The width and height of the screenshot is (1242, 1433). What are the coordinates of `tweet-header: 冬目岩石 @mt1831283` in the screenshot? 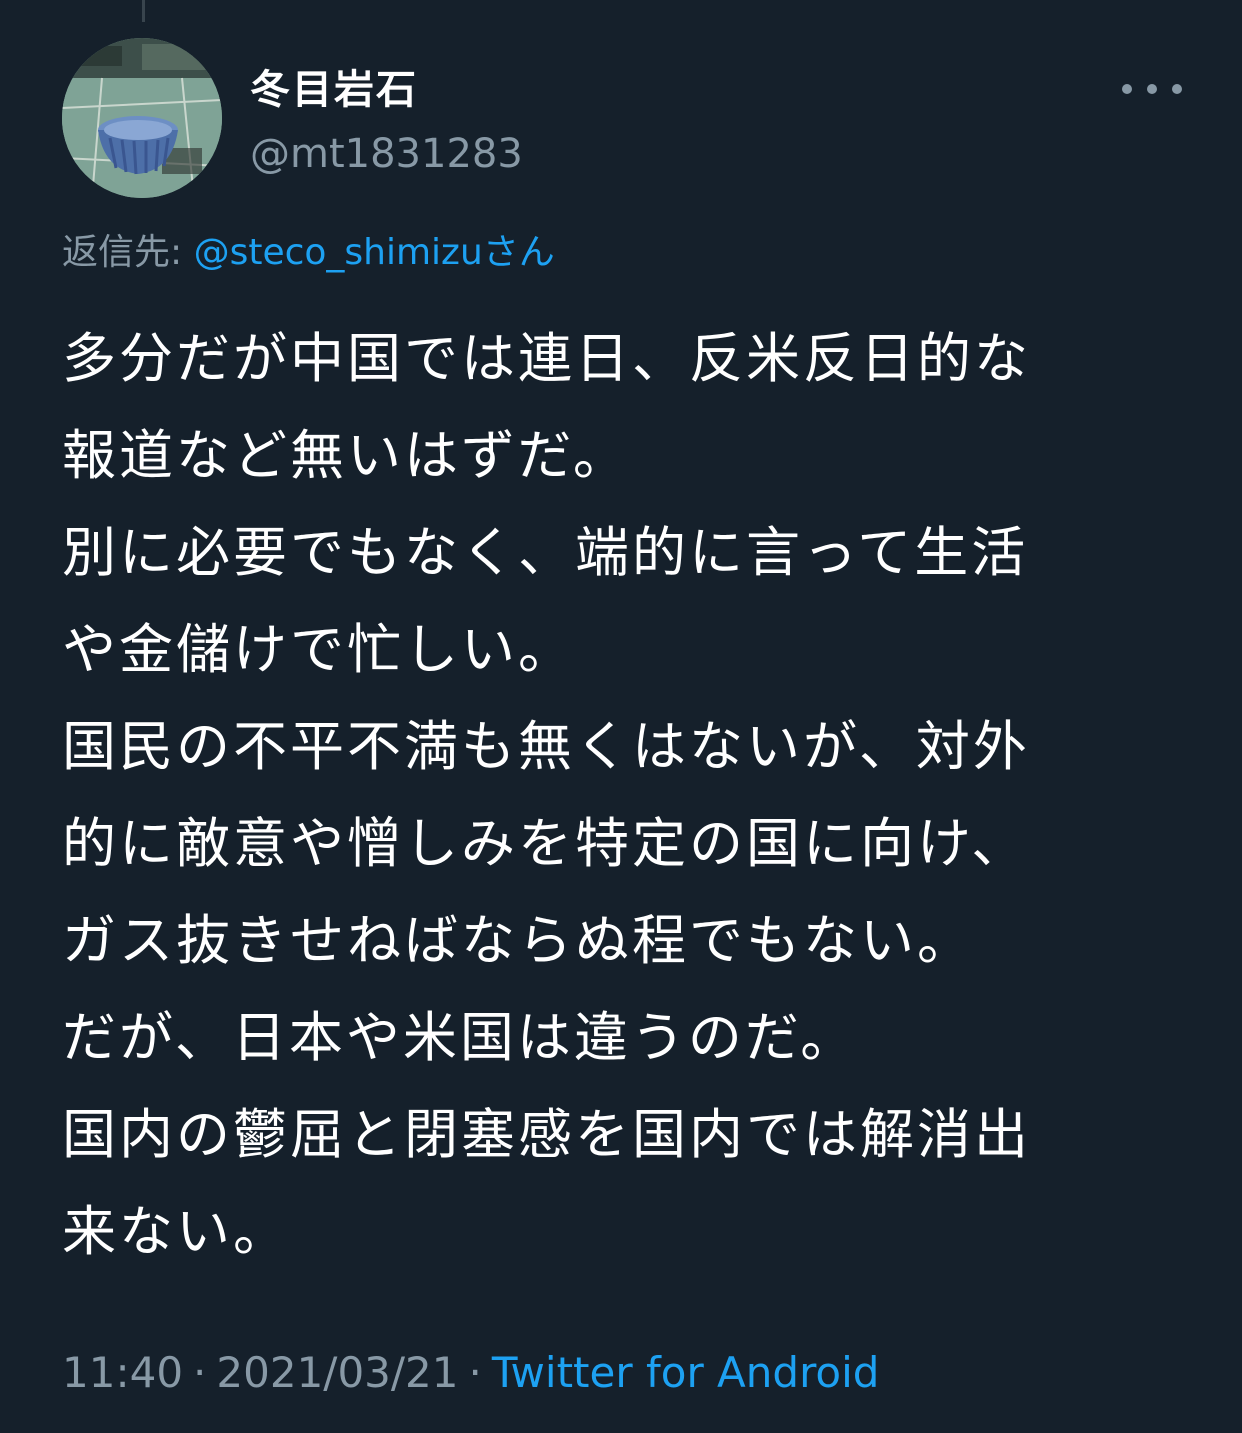 It's located at (622, 118).